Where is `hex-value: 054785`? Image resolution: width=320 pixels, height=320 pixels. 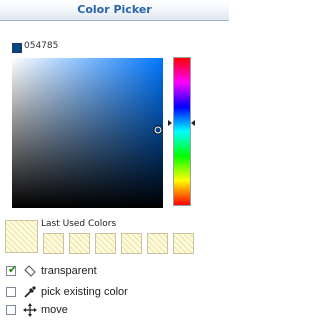
hex-value: 054785 is located at coordinates (41, 46).